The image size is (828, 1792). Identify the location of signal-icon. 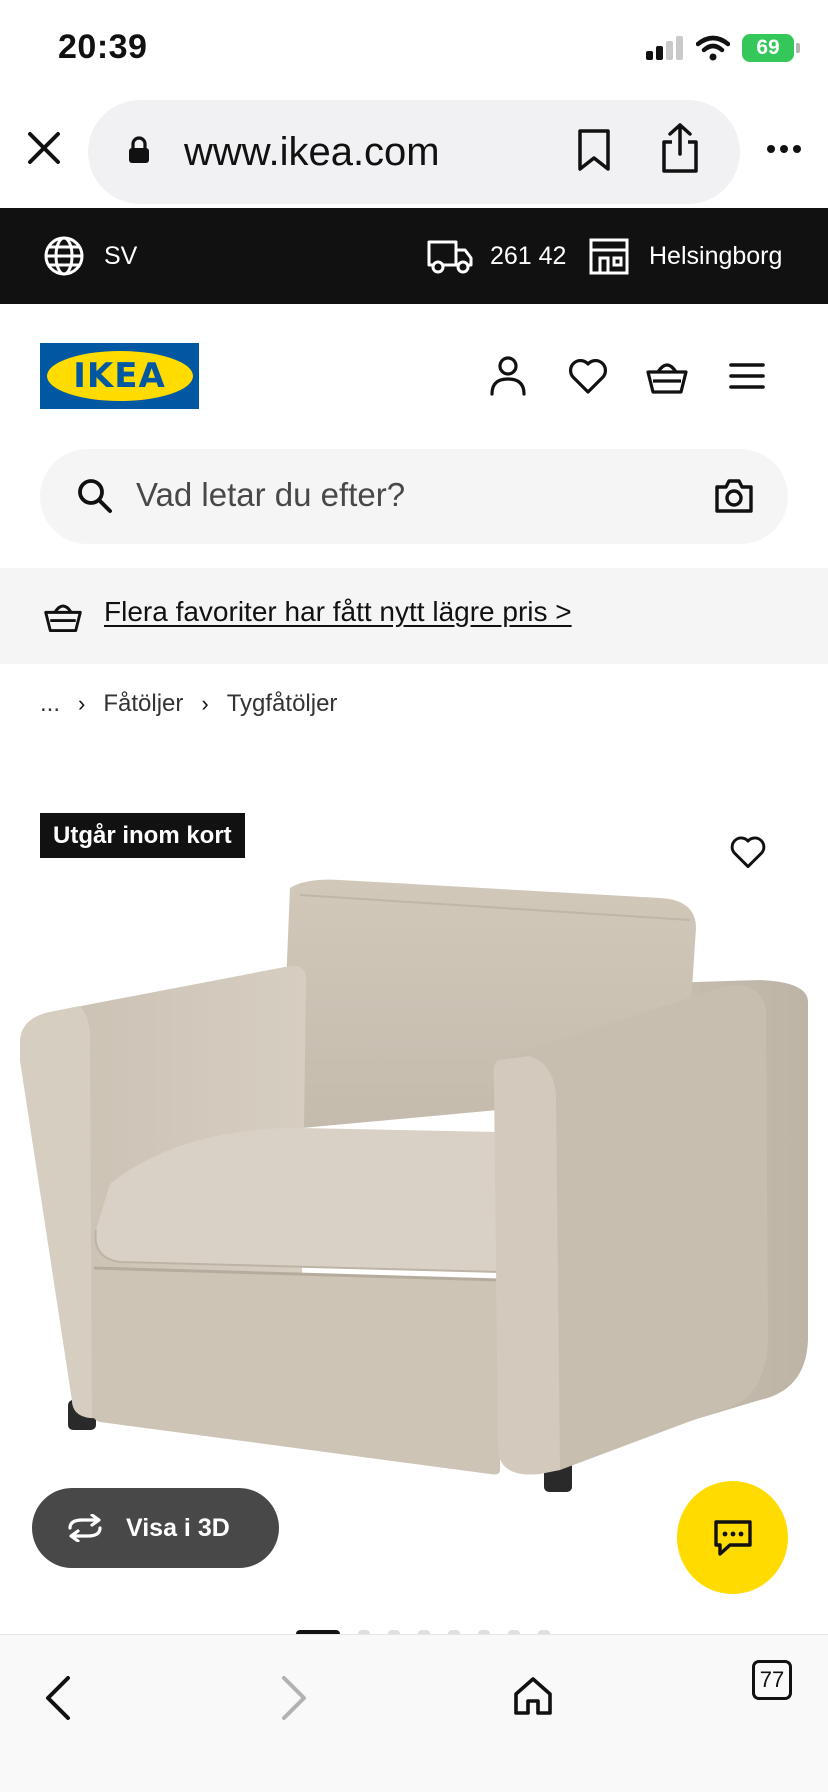
(664, 48).